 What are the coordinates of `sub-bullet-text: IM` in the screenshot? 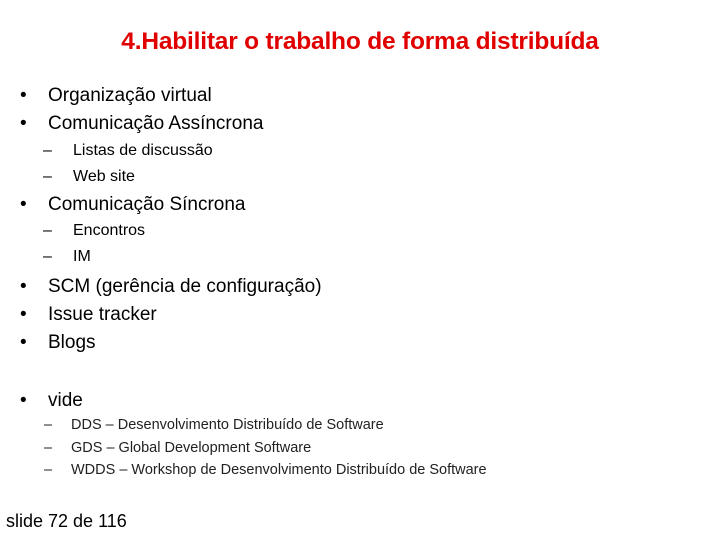 It's located at (82, 256).